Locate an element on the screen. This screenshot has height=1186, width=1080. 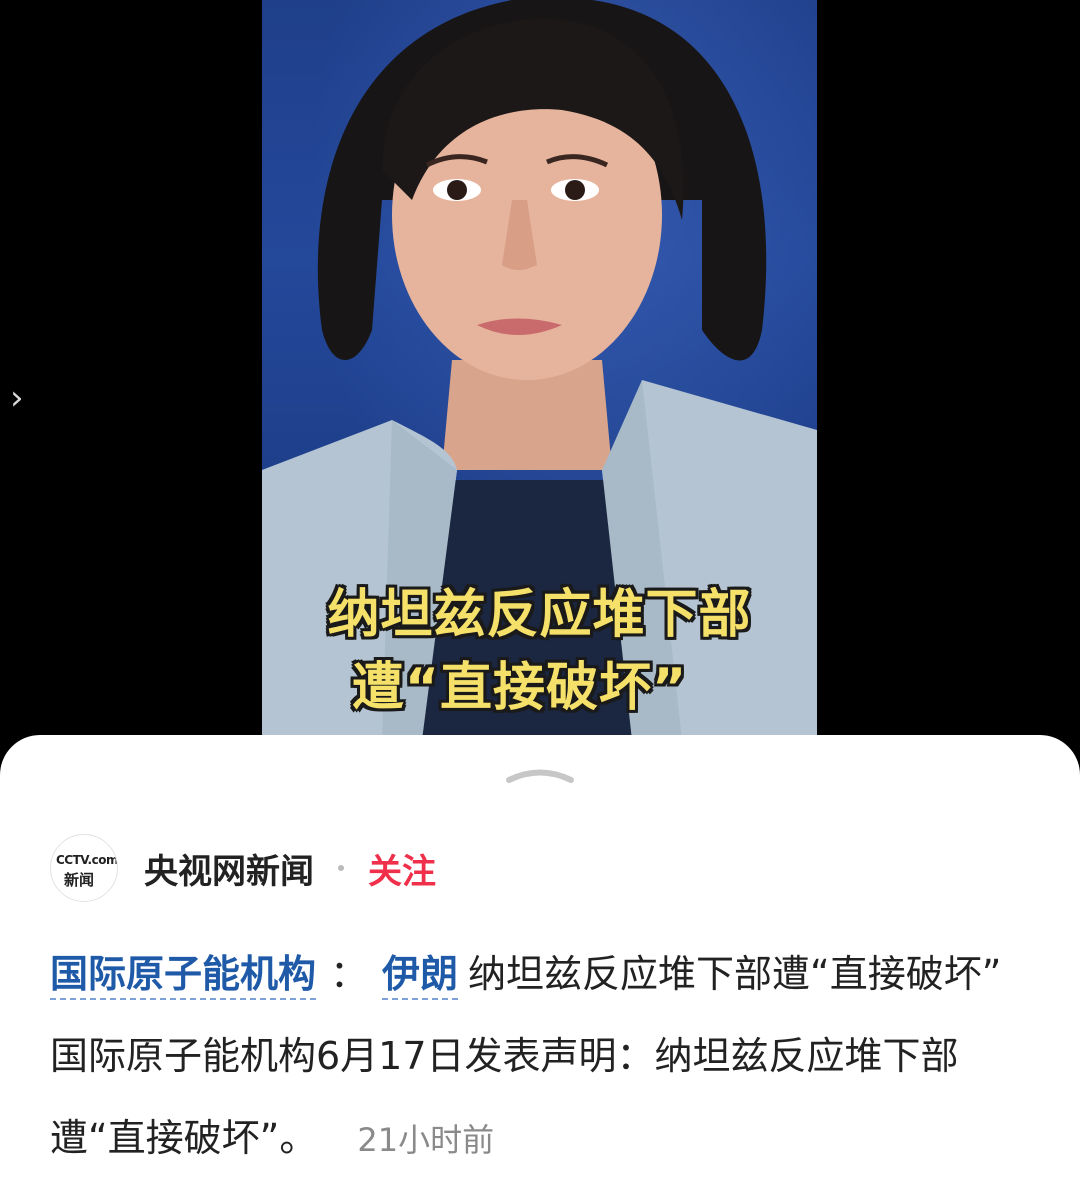
post-time: 21小时前 is located at coordinates (426, 1140).